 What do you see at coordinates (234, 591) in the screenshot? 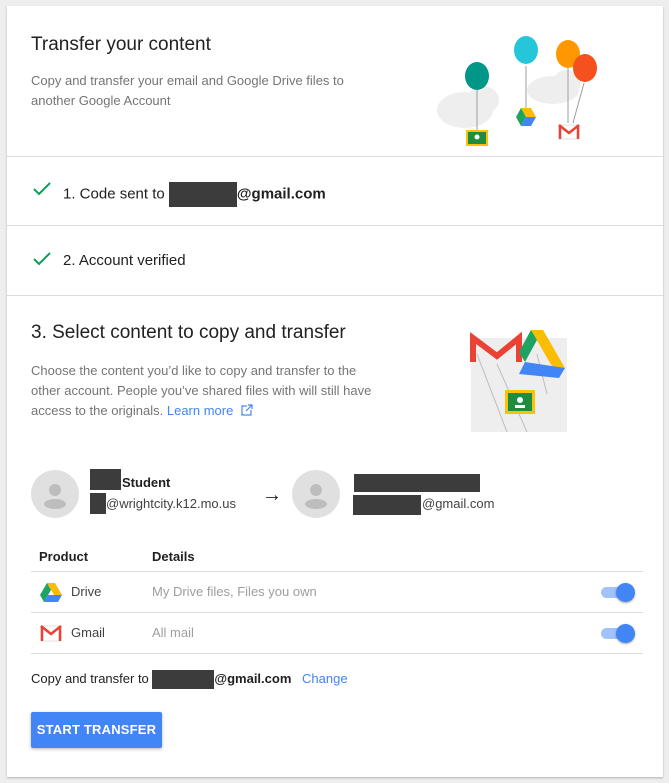
I see `product-details: My Drive files, Files you own` at bounding box center [234, 591].